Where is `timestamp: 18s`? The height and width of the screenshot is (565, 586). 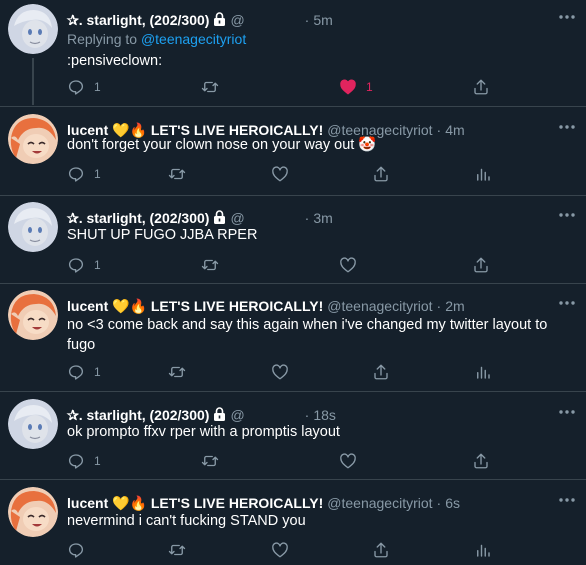 timestamp: 18s is located at coordinates (324, 415).